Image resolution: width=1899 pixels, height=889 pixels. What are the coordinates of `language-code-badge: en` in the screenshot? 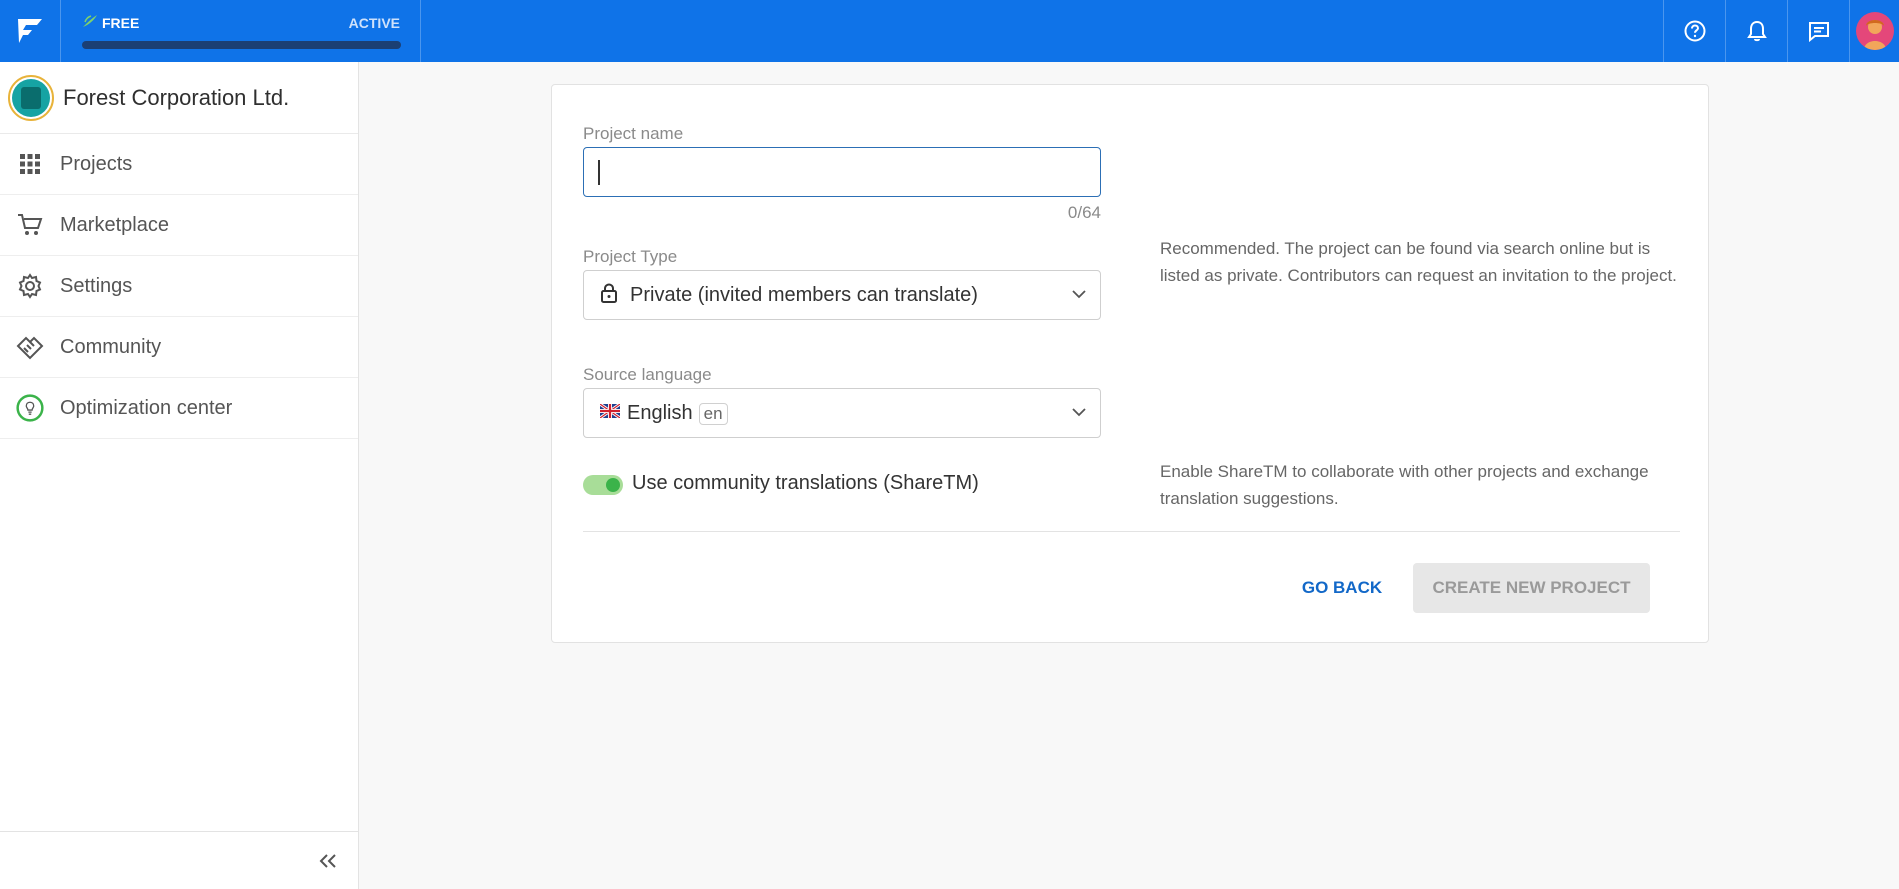 It's located at (713, 413).